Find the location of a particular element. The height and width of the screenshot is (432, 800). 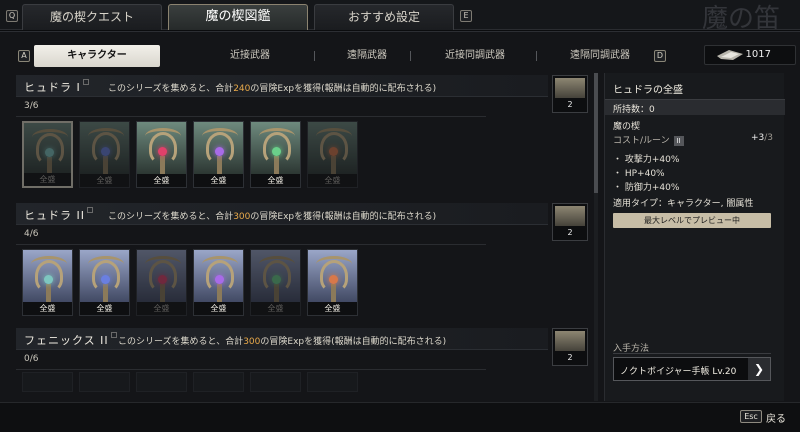

series-name: ヒュドラ I is located at coordinates (56, 87).